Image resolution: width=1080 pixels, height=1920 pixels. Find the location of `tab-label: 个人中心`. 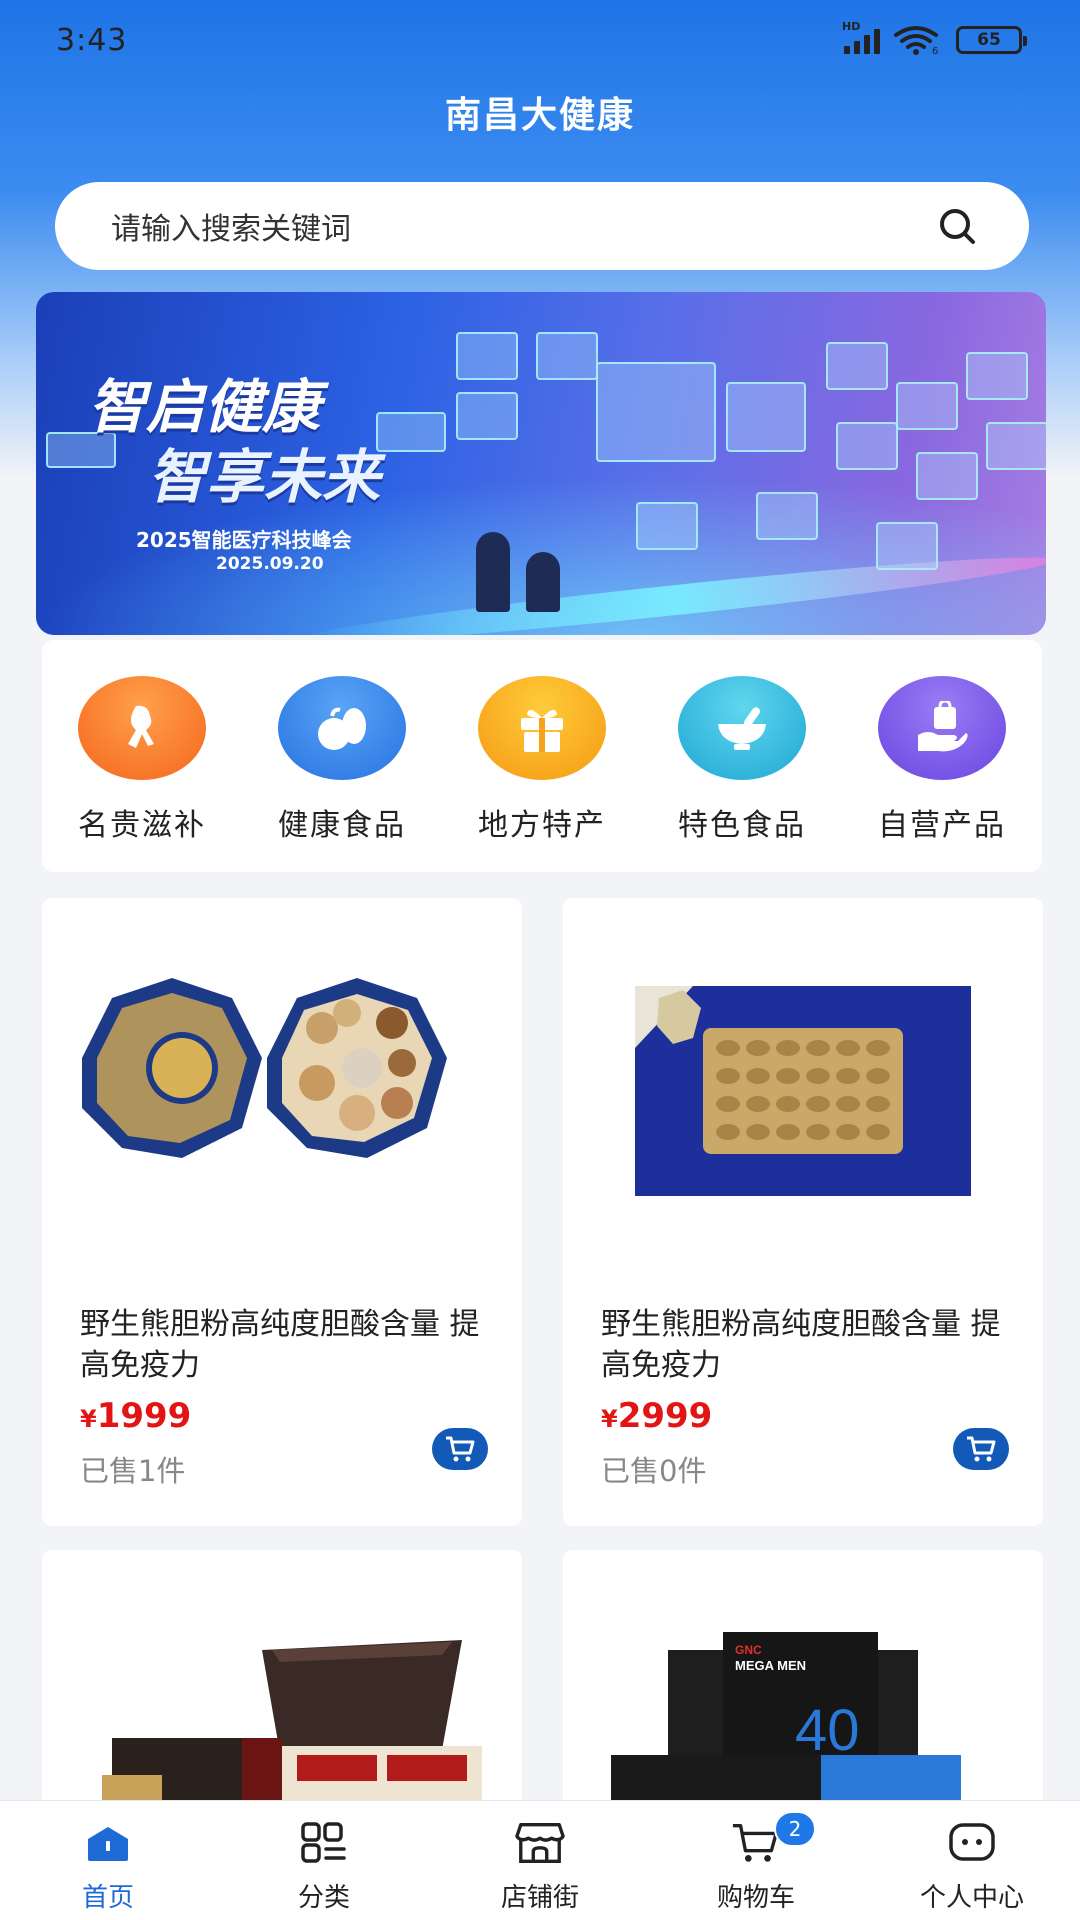

tab-label: 个人中心 is located at coordinates (971, 1898).